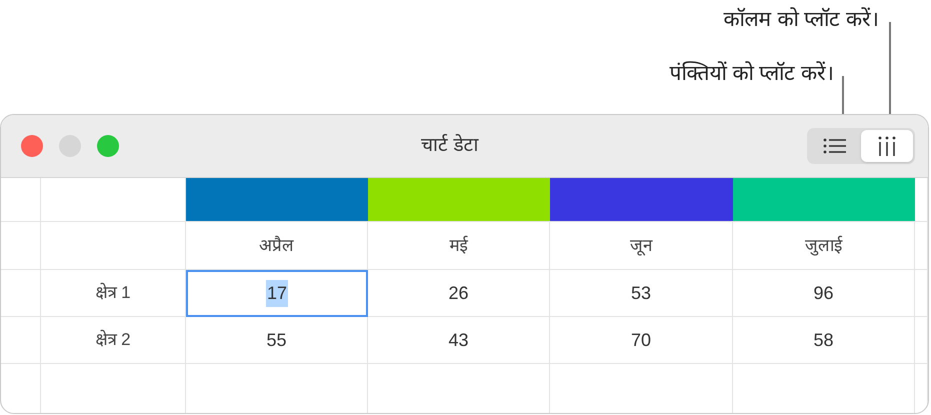 This screenshot has width=931, height=415. I want to click on table-cell: 53, so click(641, 293).